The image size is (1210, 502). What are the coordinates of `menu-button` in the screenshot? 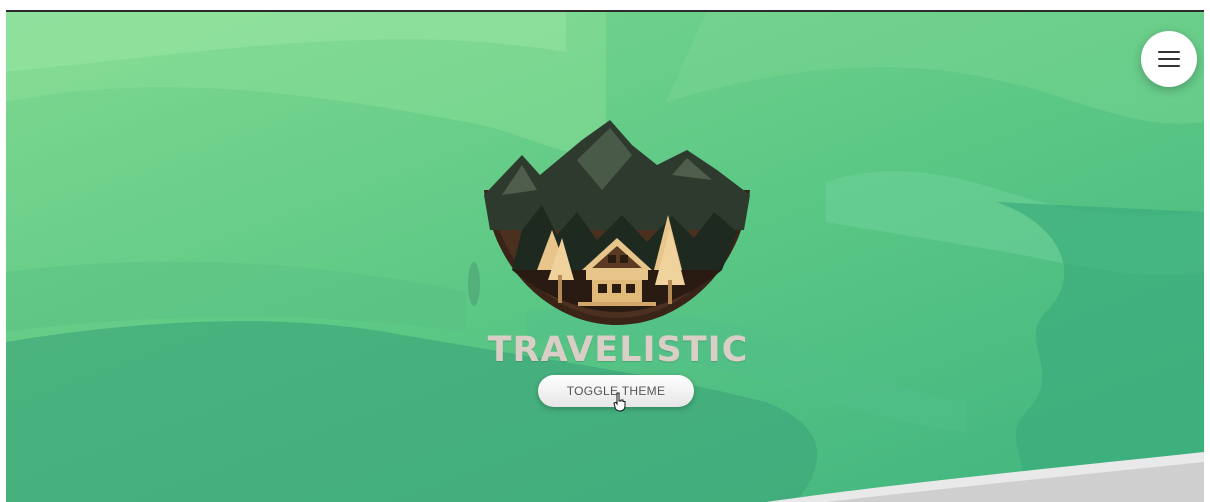 It's located at (1169, 59).